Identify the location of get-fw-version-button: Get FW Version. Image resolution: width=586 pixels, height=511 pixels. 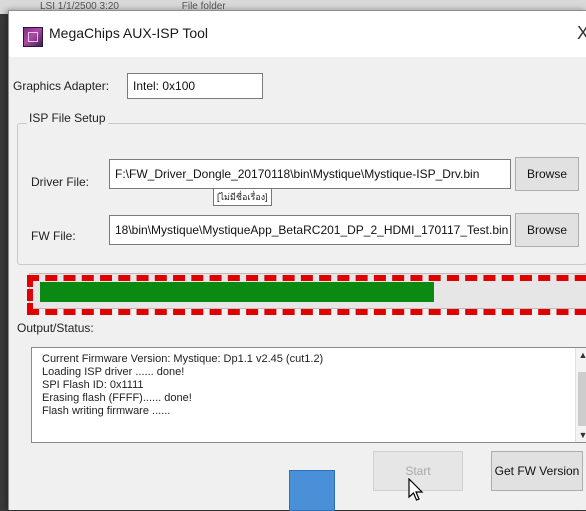
(537, 471).